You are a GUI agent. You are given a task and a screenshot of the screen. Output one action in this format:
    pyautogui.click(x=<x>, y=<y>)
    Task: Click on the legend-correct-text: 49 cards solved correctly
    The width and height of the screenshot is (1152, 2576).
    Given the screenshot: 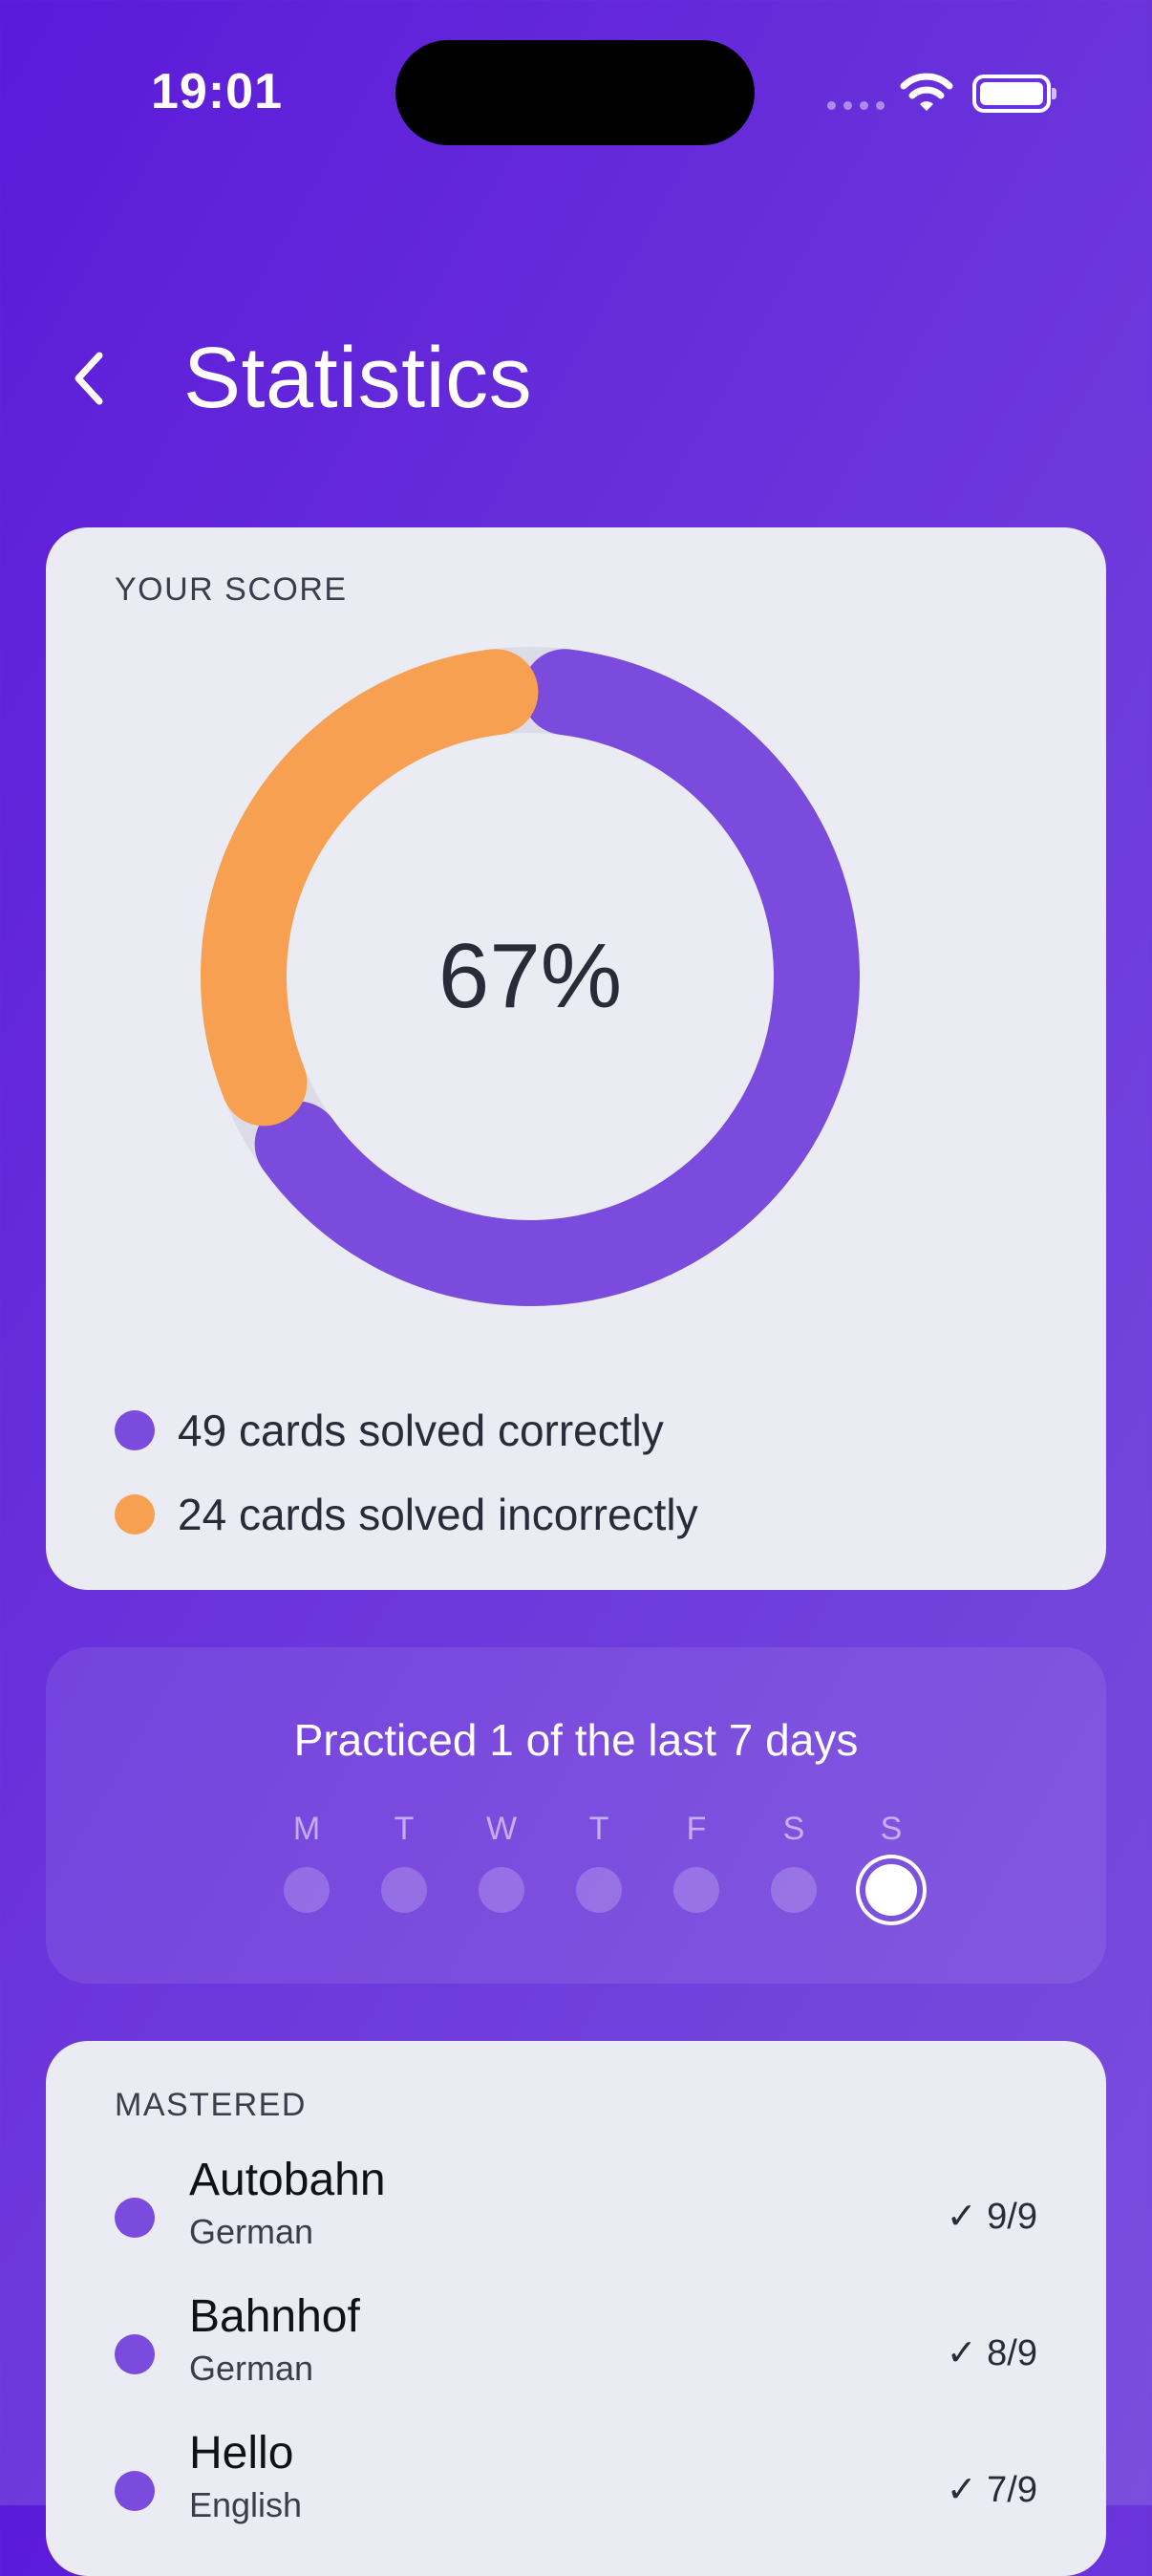 What is the action you would take?
    pyautogui.click(x=421, y=1430)
    